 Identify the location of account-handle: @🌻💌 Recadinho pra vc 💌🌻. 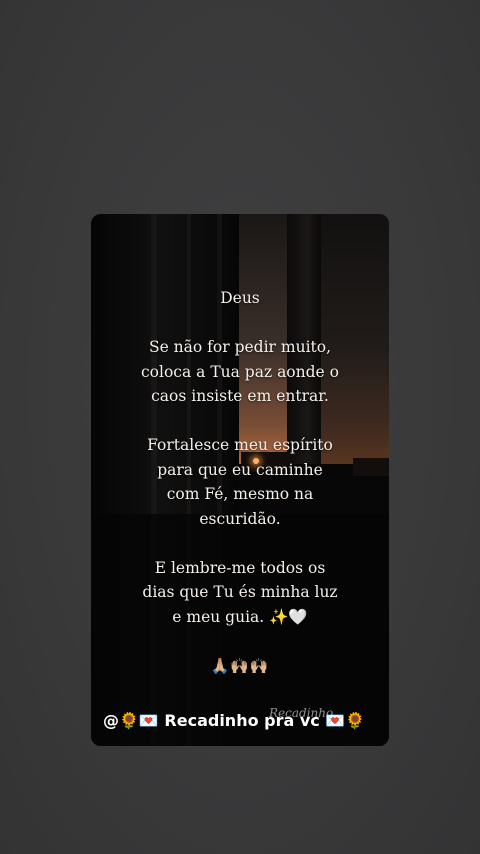
(234, 720).